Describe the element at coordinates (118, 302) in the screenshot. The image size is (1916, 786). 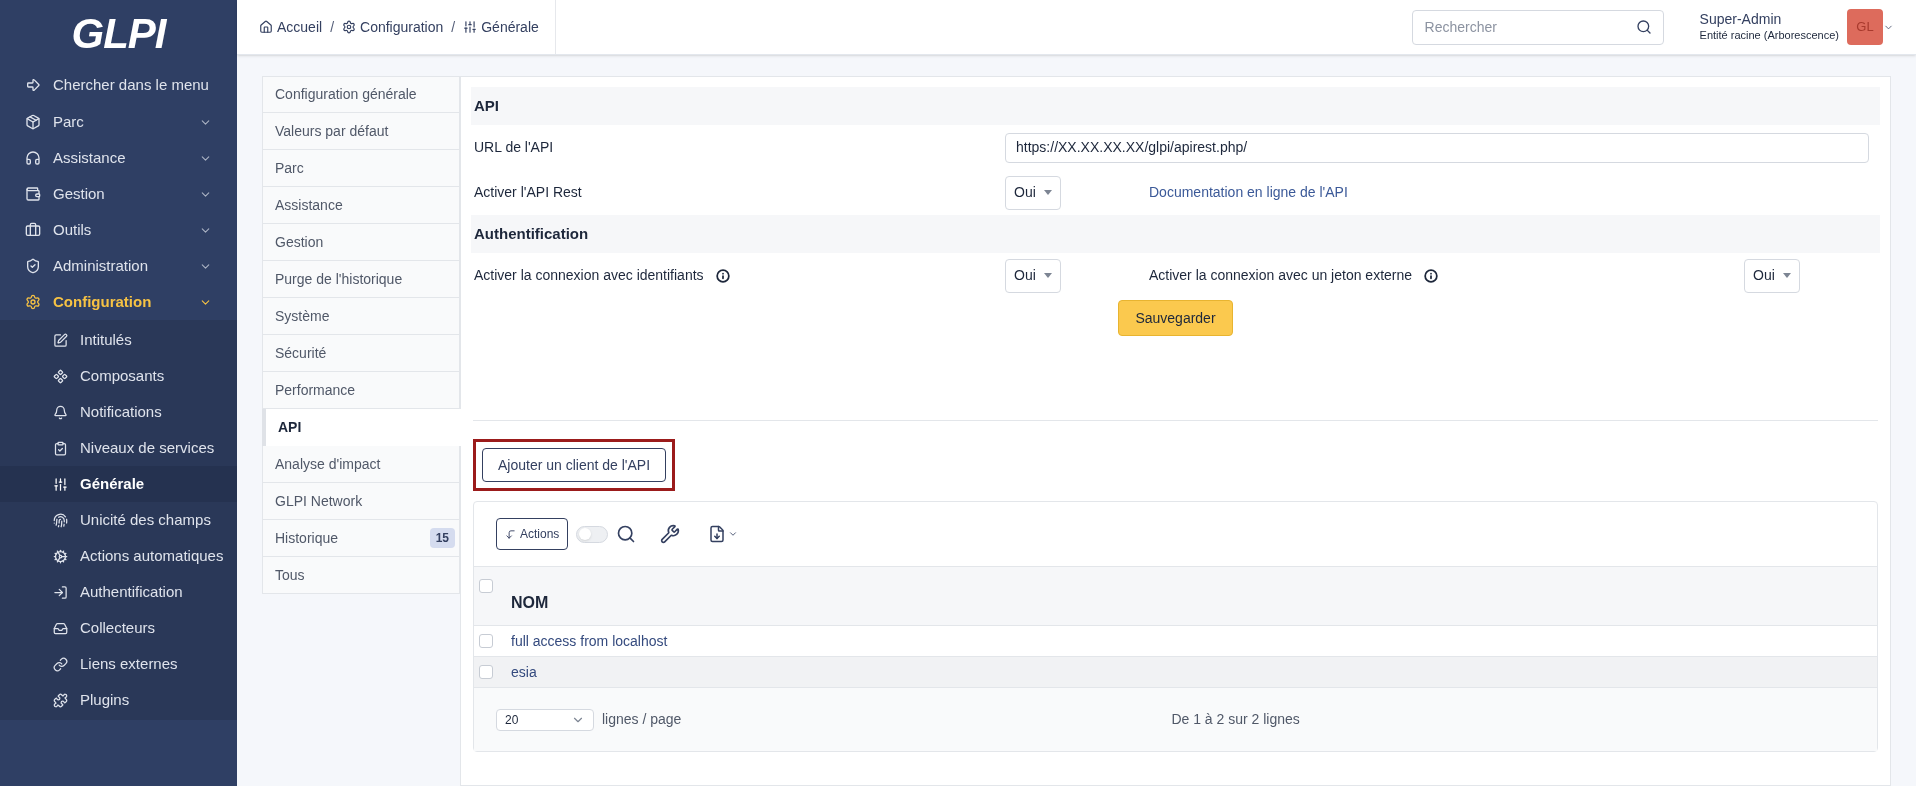
I see `menu-item: Configuration` at that location.